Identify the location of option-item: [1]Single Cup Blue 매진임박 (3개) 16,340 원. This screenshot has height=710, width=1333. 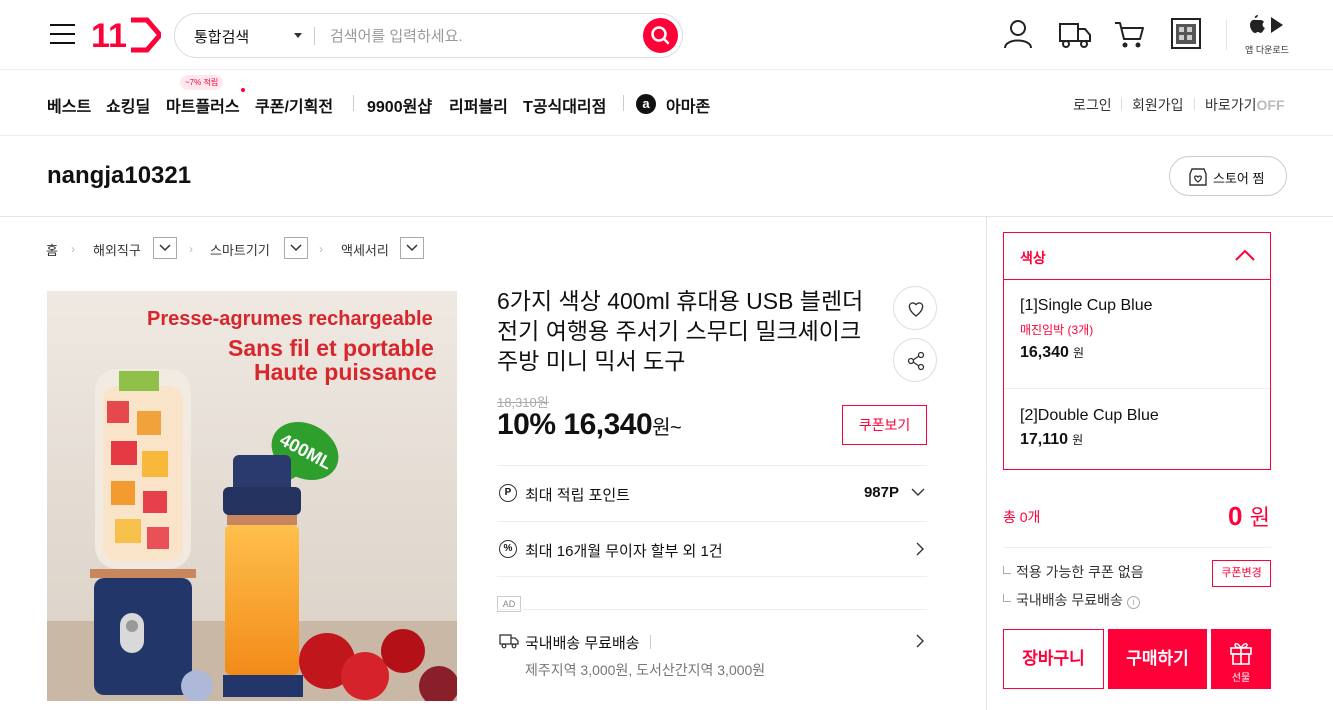
(1137, 329).